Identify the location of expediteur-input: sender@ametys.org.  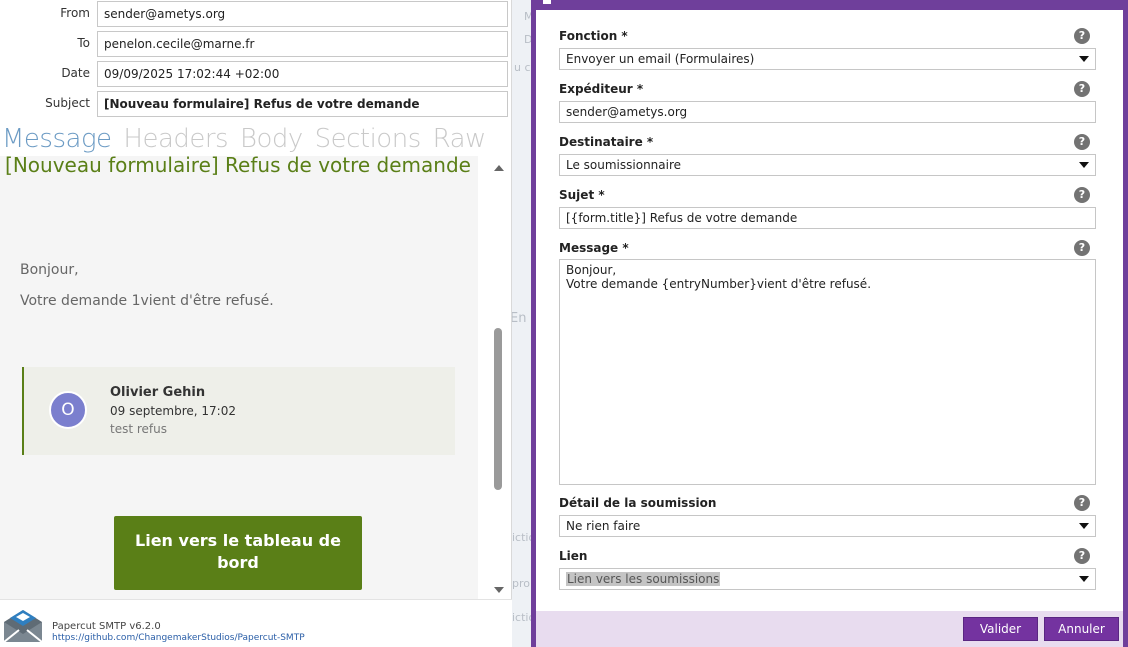
(827, 112).